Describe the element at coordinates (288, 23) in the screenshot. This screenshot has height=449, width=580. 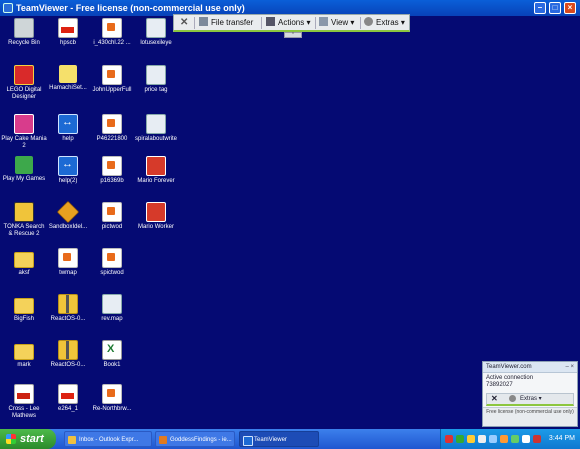
I see `actions-menu: Actions ▾` at that location.